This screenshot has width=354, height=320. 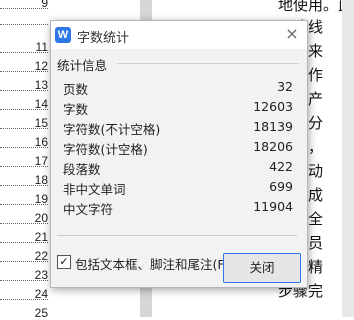 What do you see at coordinates (76, 89) in the screenshot?
I see `stat-label: 页数` at bounding box center [76, 89].